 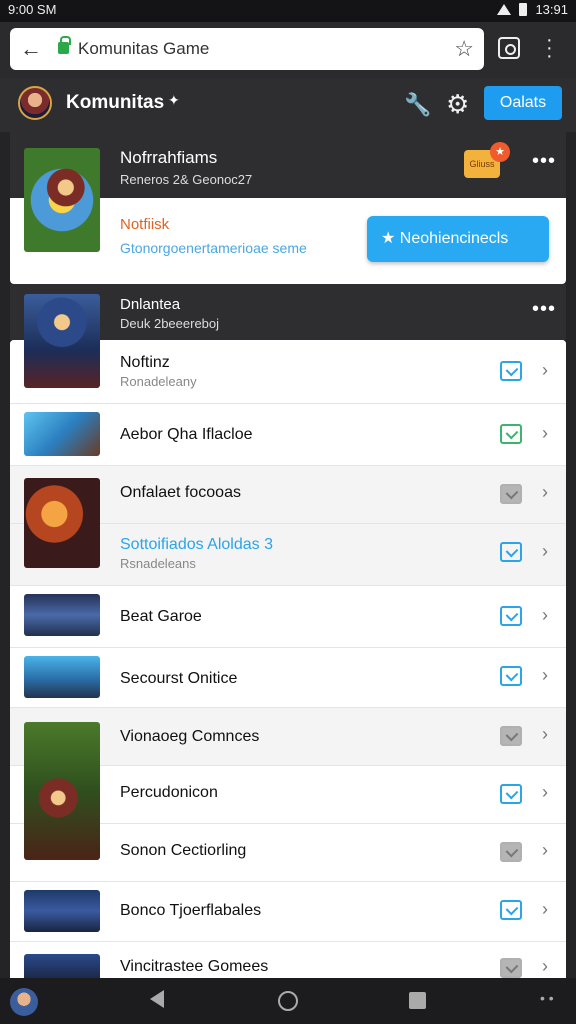 I want to click on status-bar: 9:00 SM 13:91, so click(x=288, y=11).